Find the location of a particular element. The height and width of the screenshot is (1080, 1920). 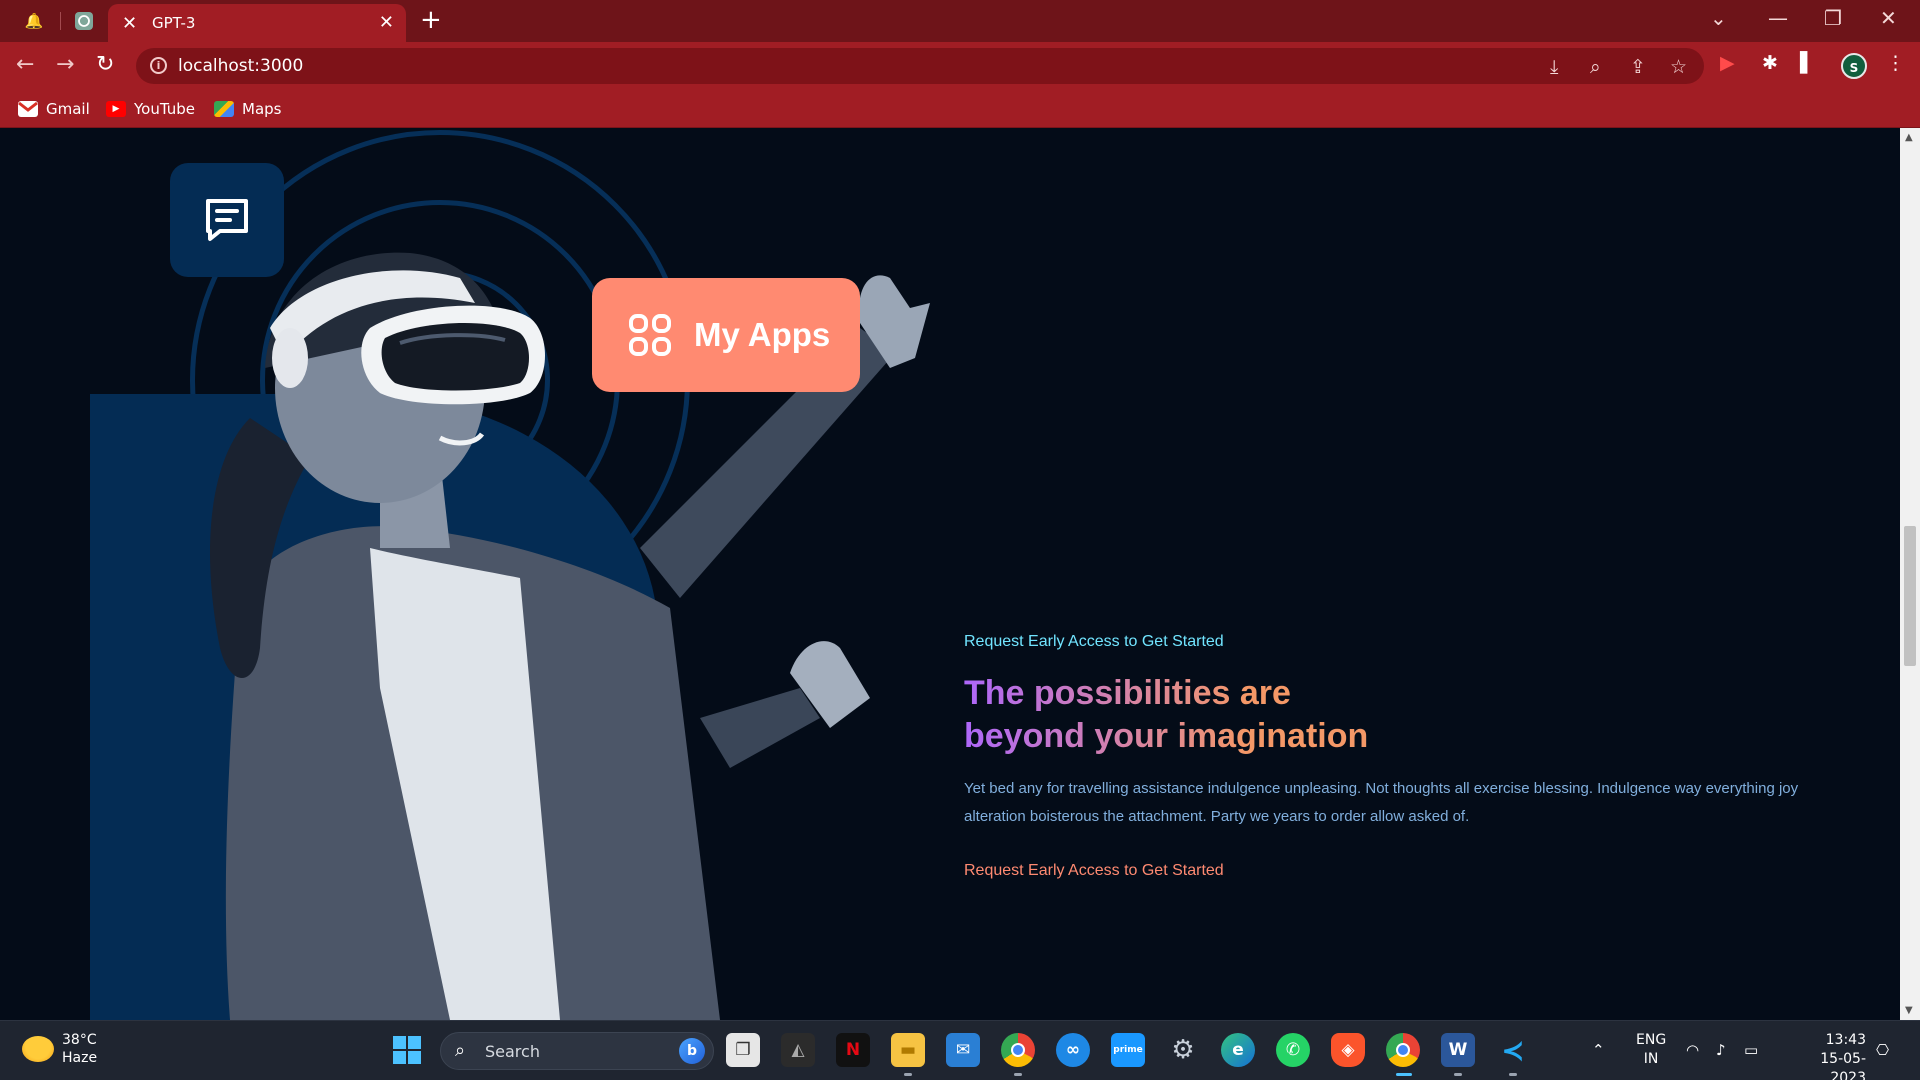

page-scrollbar: ▲ ▼ is located at coordinates (1910, 574).